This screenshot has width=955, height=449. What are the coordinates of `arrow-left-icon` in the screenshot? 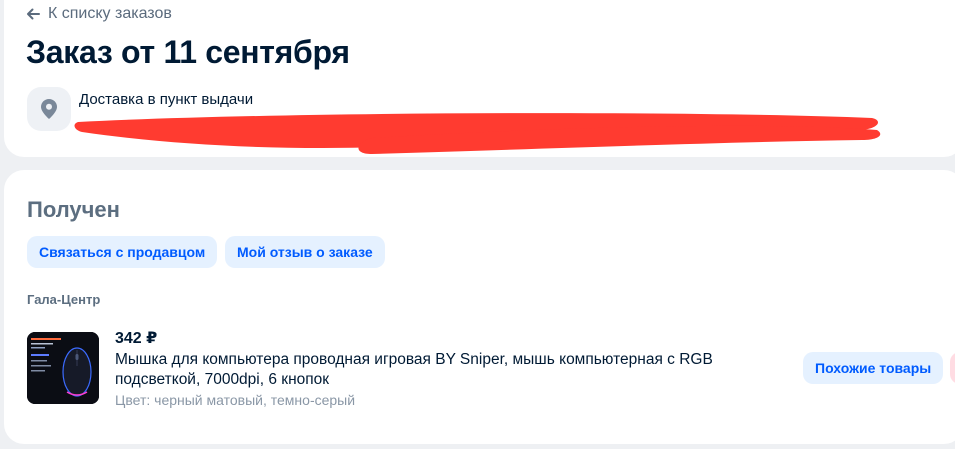 It's located at (33, 14).